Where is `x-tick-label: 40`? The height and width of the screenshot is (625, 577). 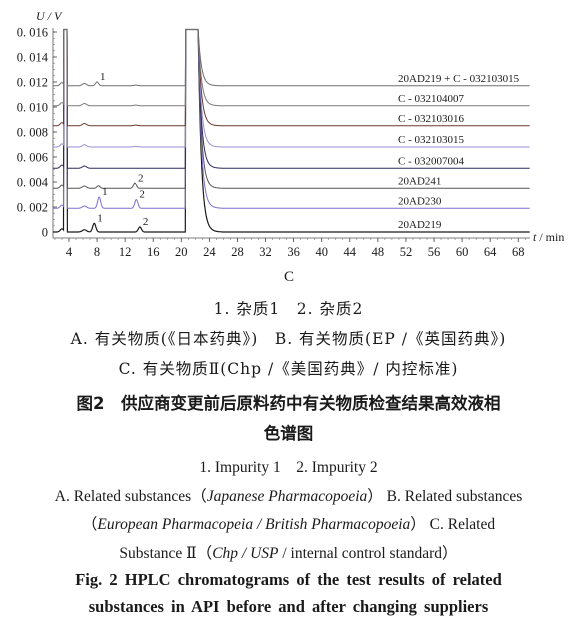
x-tick-label: 40 is located at coordinates (321, 252).